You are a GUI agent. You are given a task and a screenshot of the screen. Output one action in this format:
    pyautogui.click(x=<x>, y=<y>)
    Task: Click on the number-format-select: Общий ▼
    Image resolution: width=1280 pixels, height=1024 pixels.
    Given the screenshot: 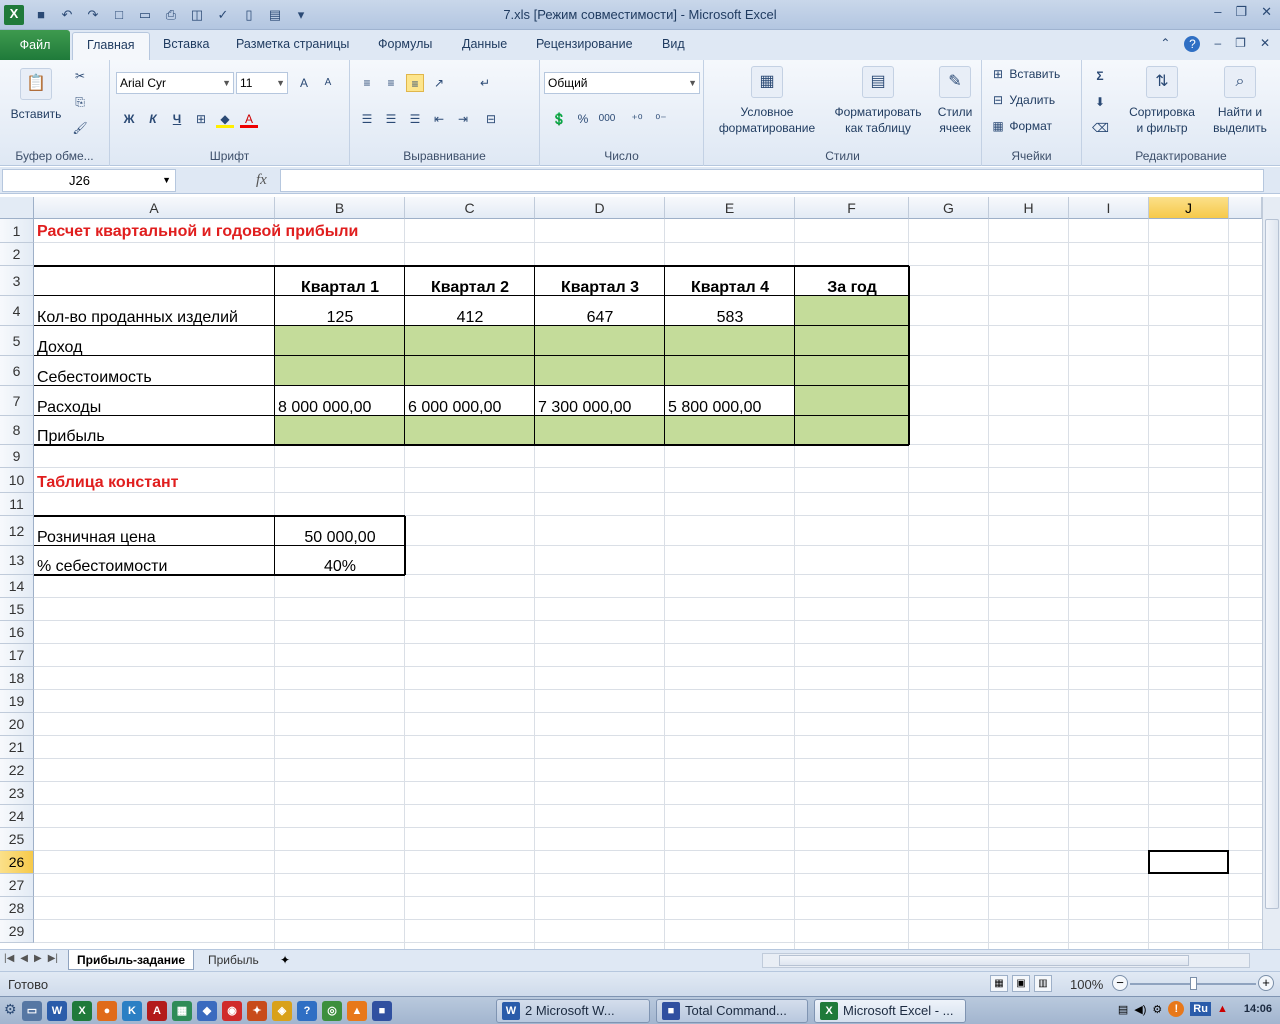 What is the action you would take?
    pyautogui.click(x=622, y=83)
    